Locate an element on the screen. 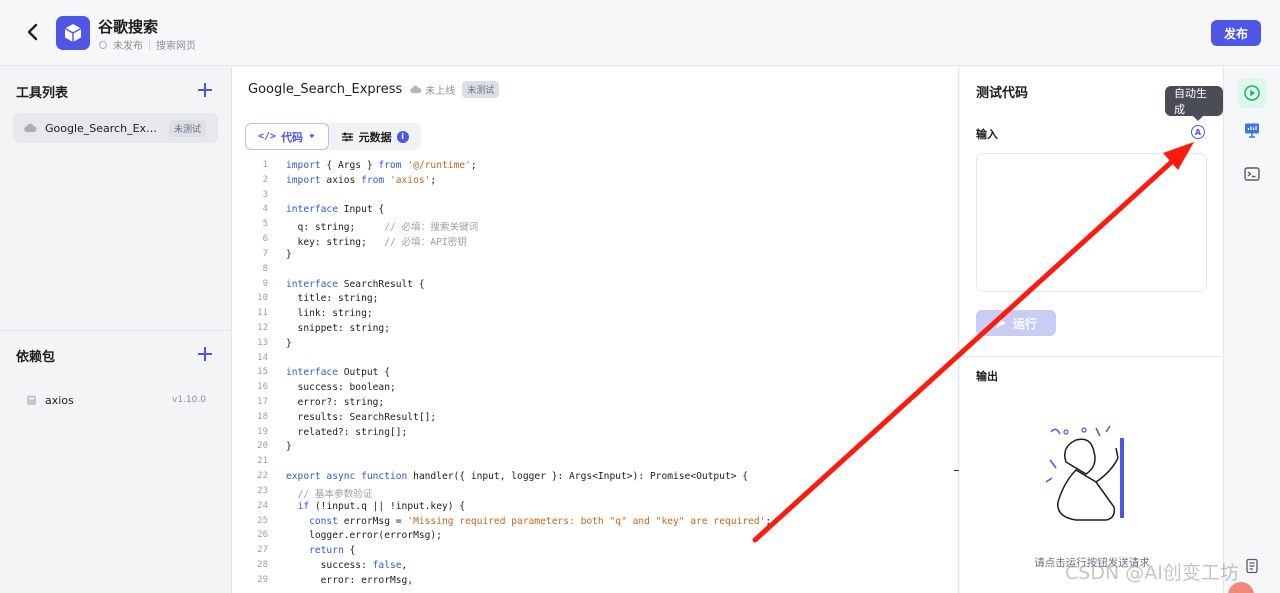  line-number: 8 is located at coordinates (265, 268).